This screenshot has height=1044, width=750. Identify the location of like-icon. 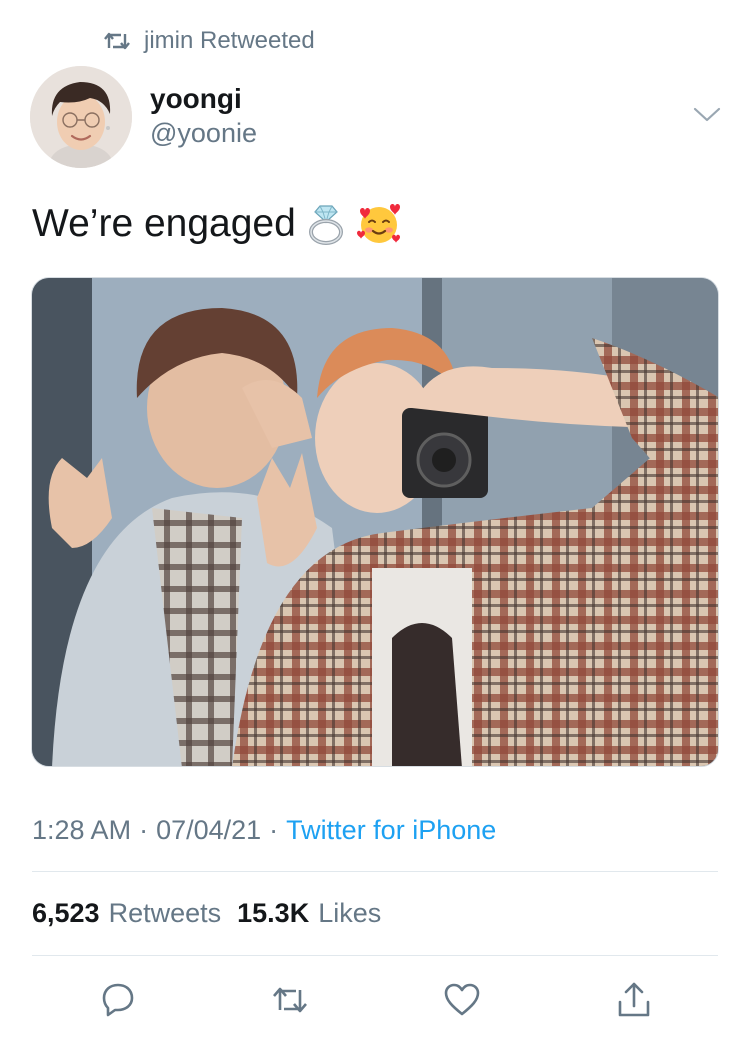
(462, 1000).